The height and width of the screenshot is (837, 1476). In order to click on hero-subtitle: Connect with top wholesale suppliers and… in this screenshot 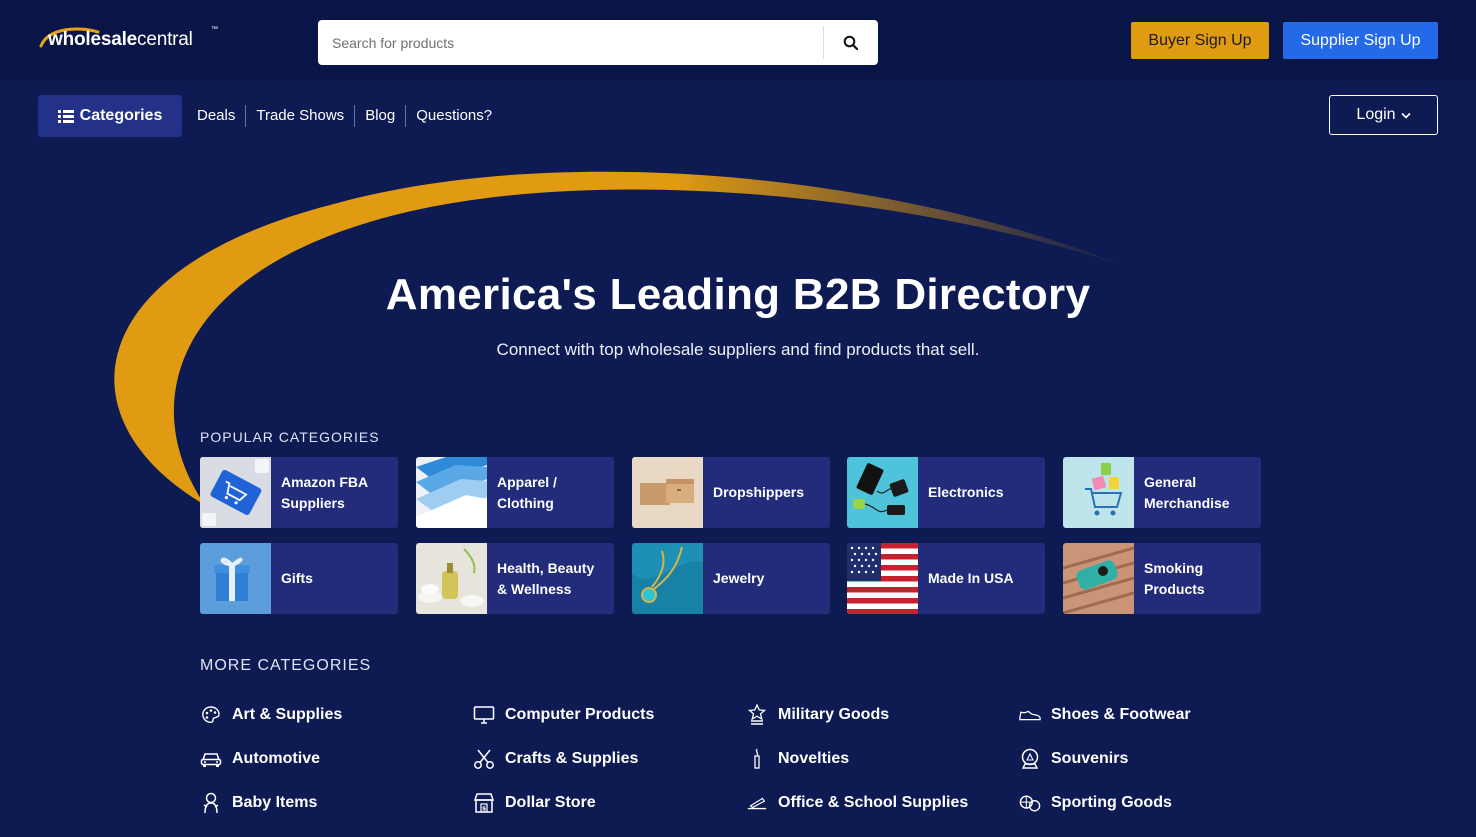, I will do `click(738, 349)`.